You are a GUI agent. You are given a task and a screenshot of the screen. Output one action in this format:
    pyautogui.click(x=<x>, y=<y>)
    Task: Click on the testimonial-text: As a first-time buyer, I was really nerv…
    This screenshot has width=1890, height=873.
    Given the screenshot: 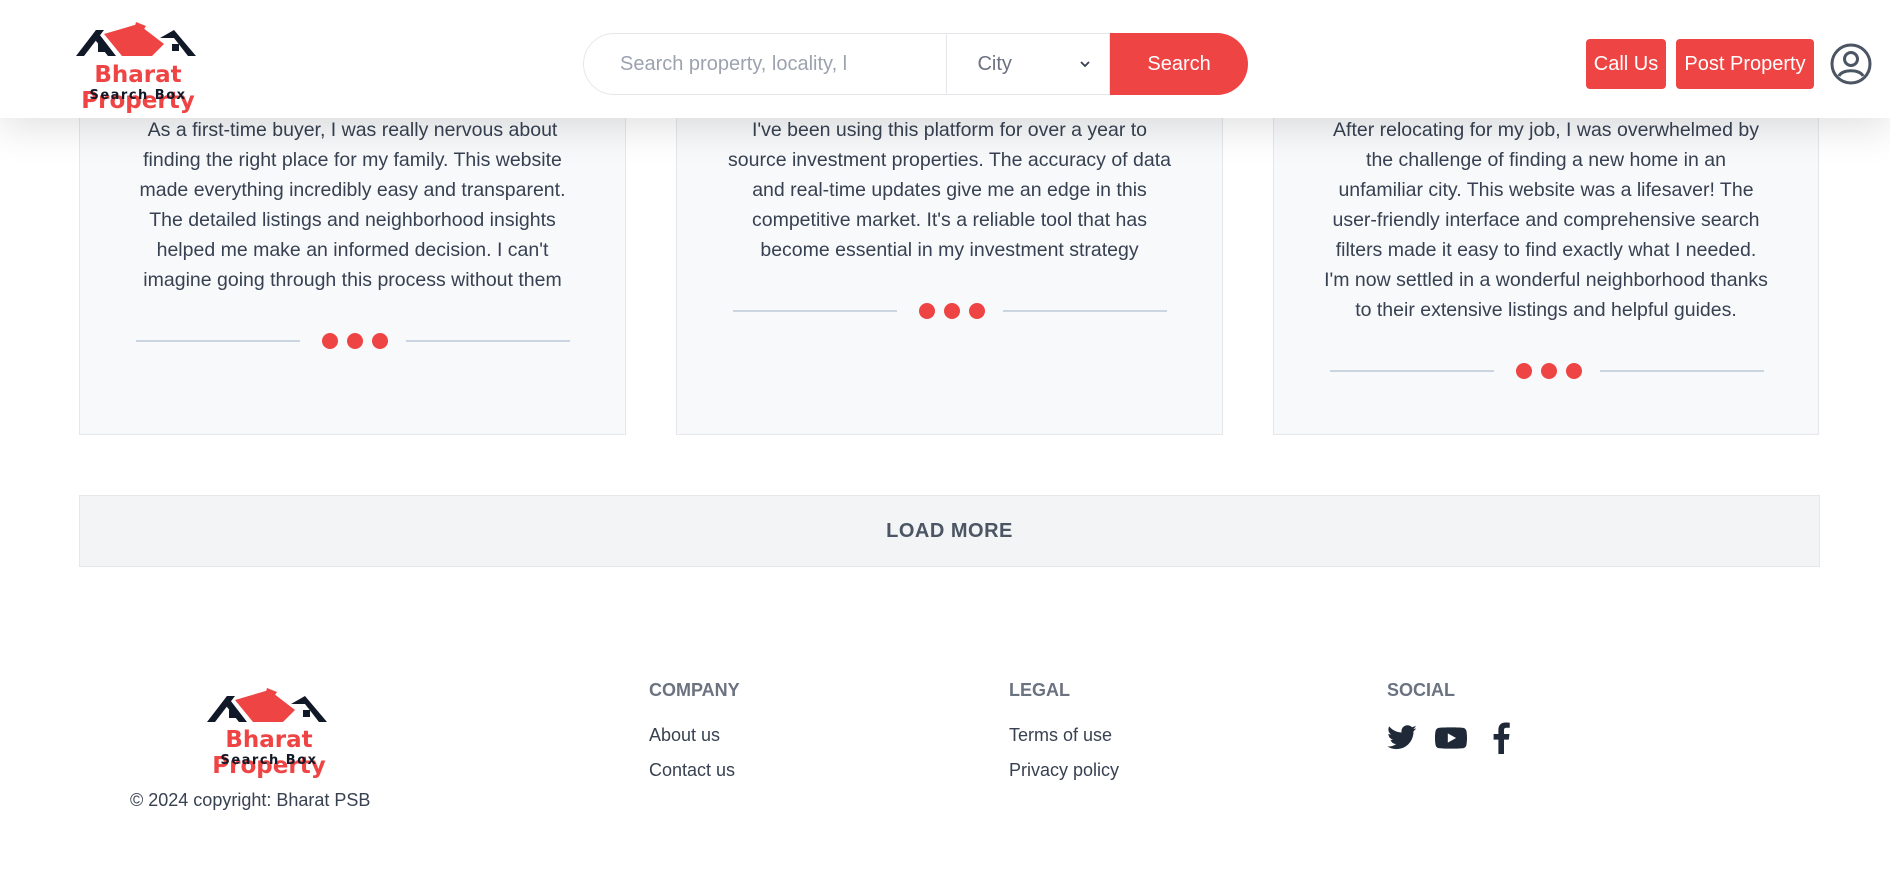 What is the action you would take?
    pyautogui.click(x=352, y=205)
    